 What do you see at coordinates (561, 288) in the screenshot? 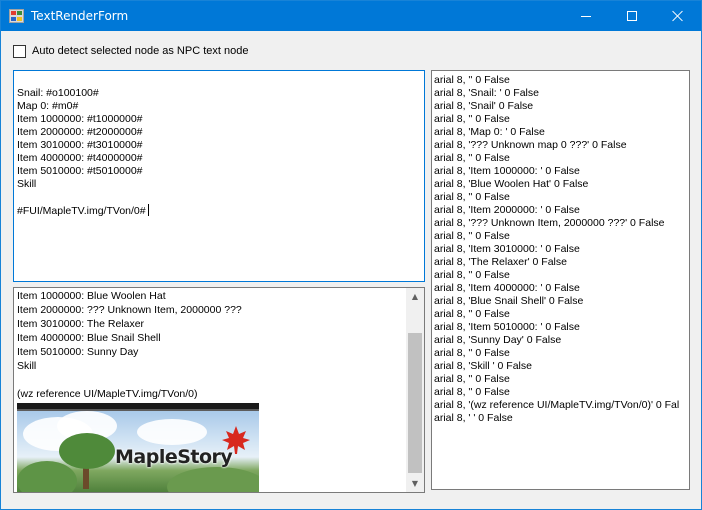
I see `log-row: arial 8, 'Item 4000000: ' 0 False` at bounding box center [561, 288].